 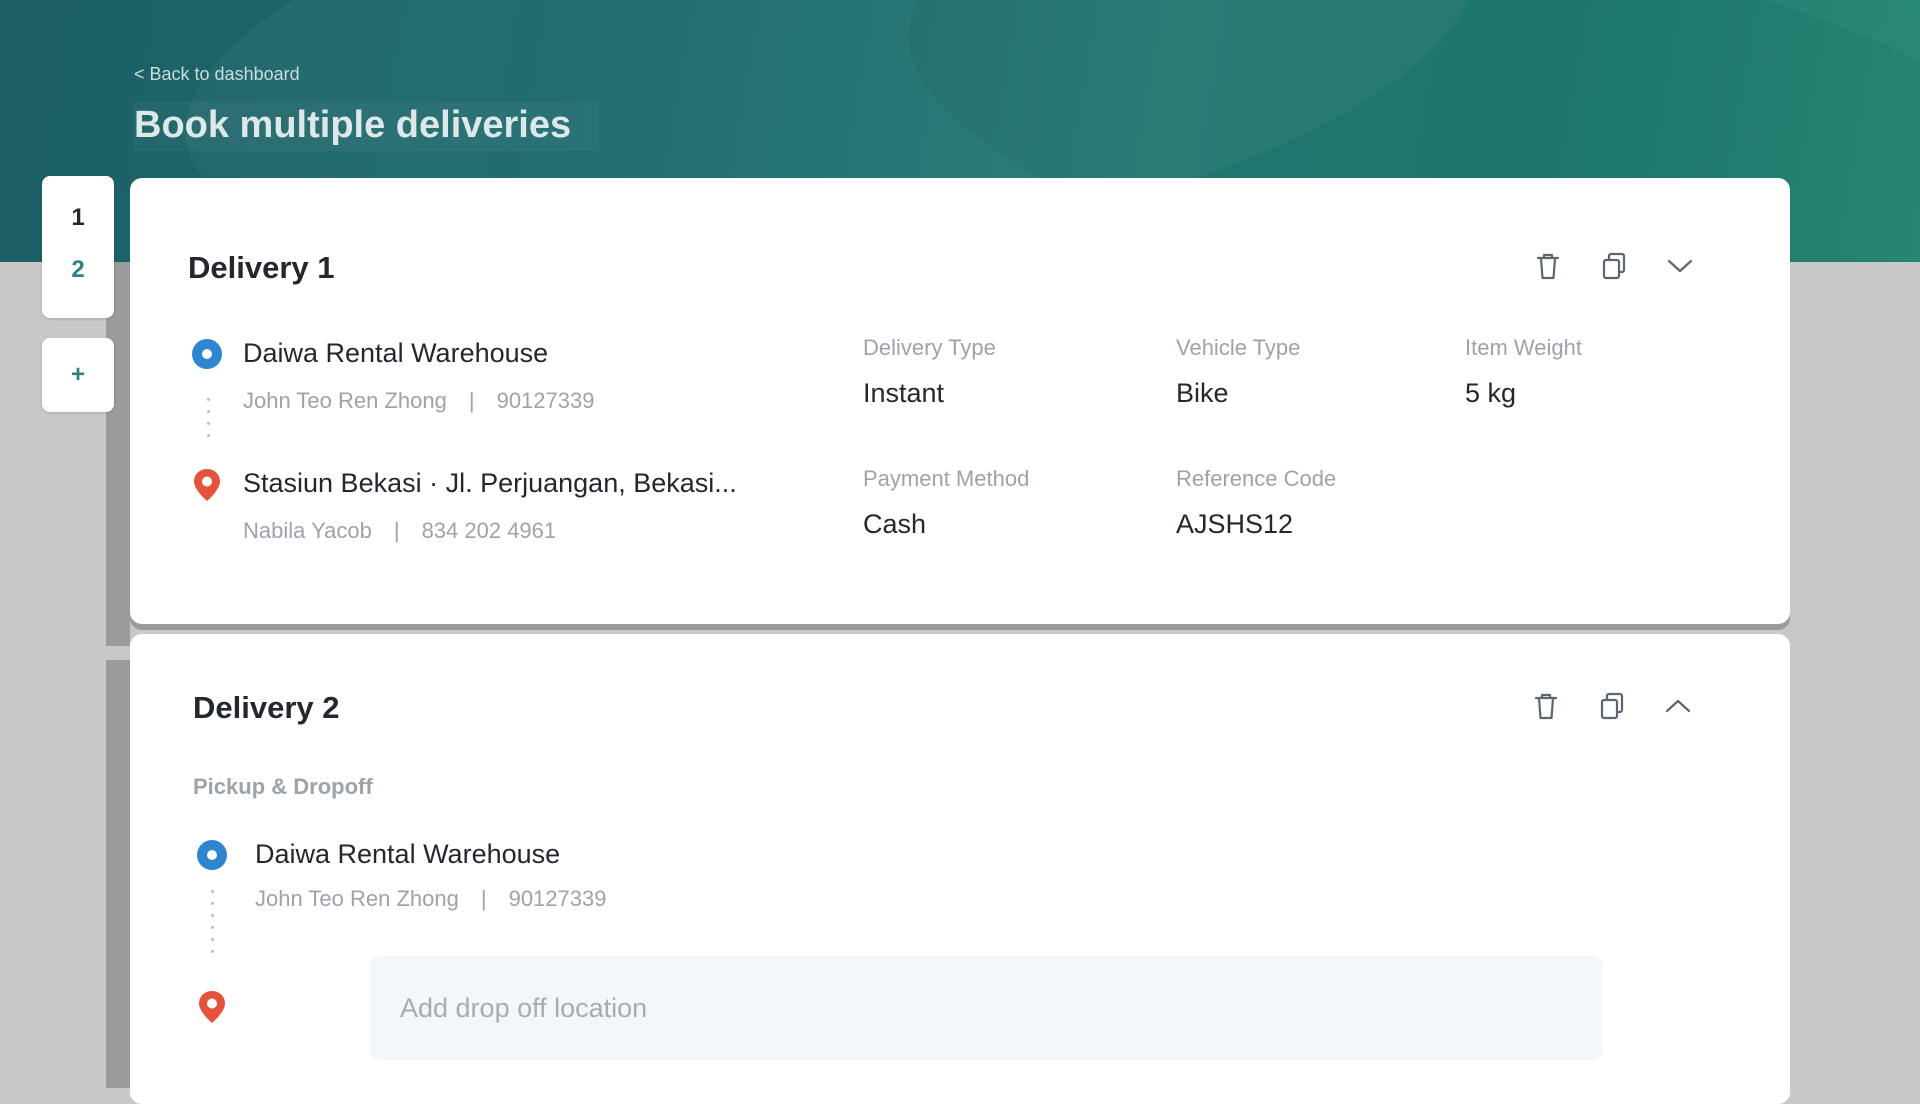 What do you see at coordinates (986, 1008) in the screenshot?
I see `dropoff-location-input` at bounding box center [986, 1008].